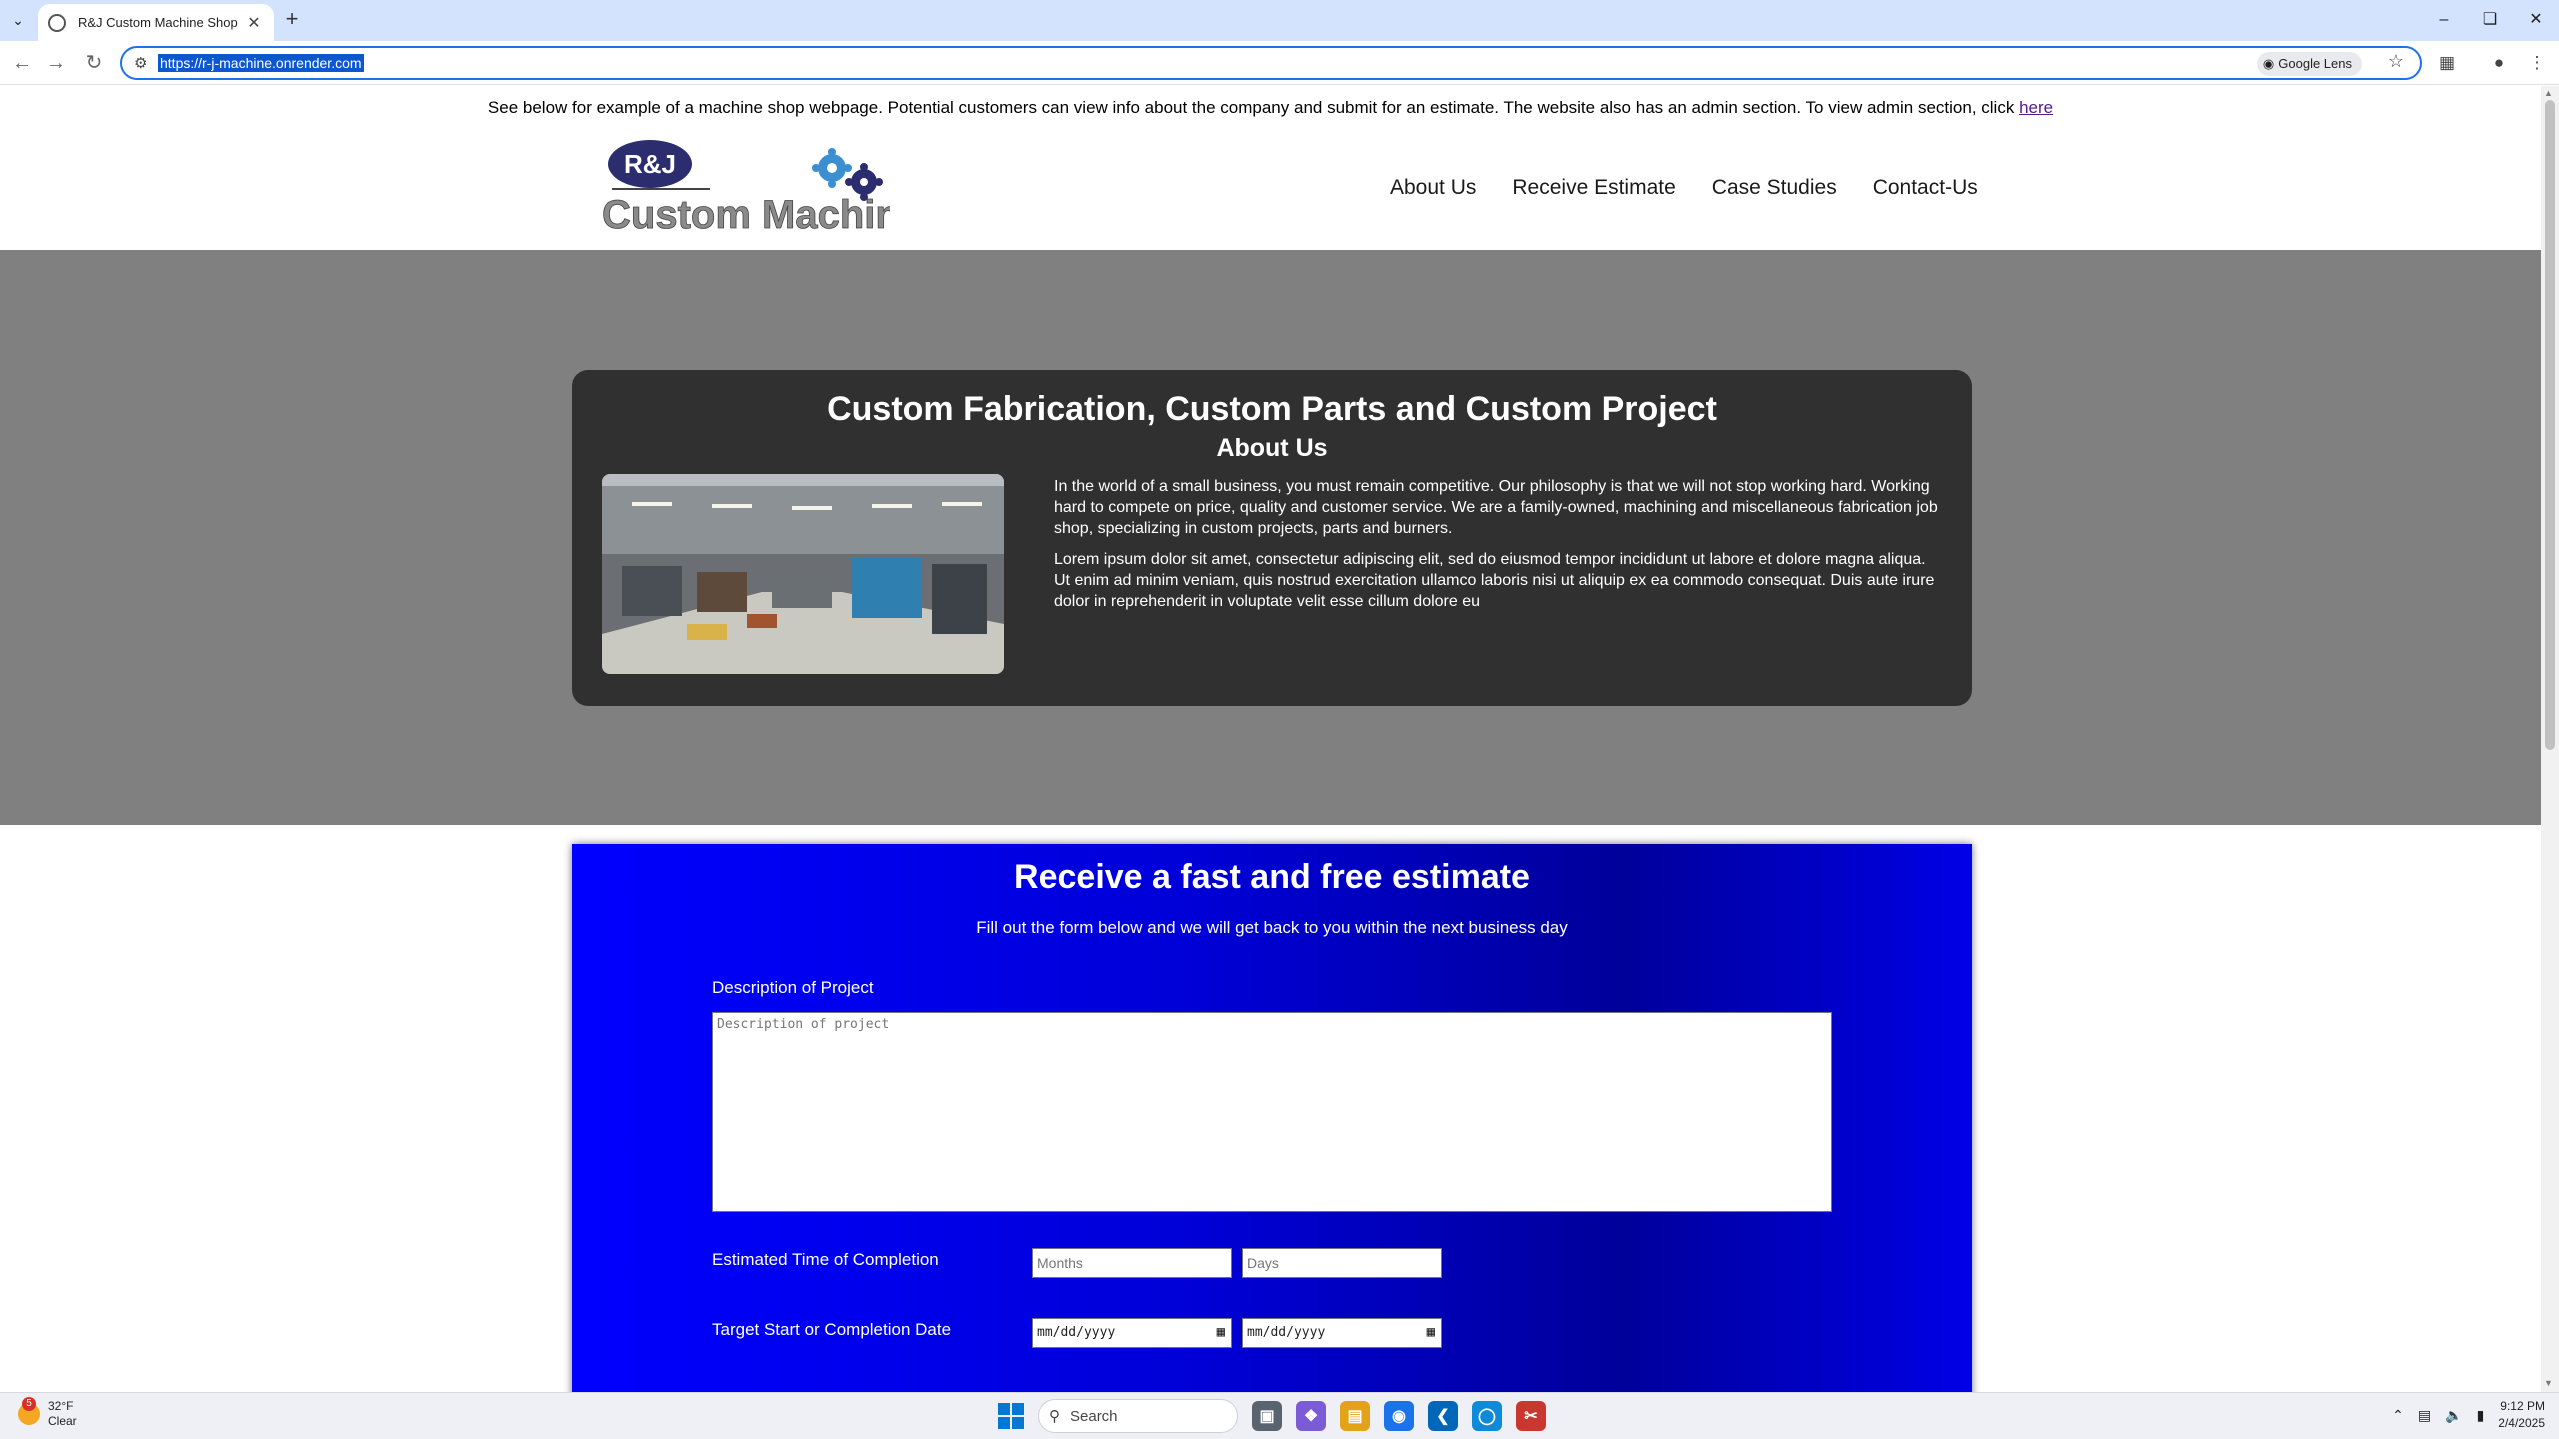 The image size is (2559, 1439). Describe the element at coordinates (2537, 63) in the screenshot. I see `browser-menu-icon: ⋮` at that location.